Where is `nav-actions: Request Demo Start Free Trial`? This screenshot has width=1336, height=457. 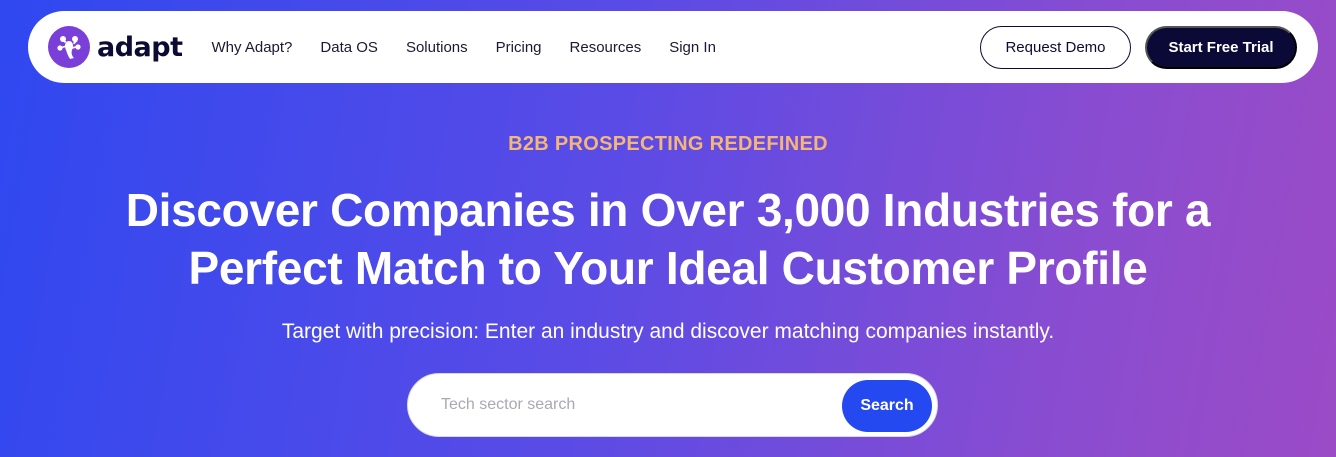
nav-actions: Request Demo Start Free Trial is located at coordinates (1138, 47).